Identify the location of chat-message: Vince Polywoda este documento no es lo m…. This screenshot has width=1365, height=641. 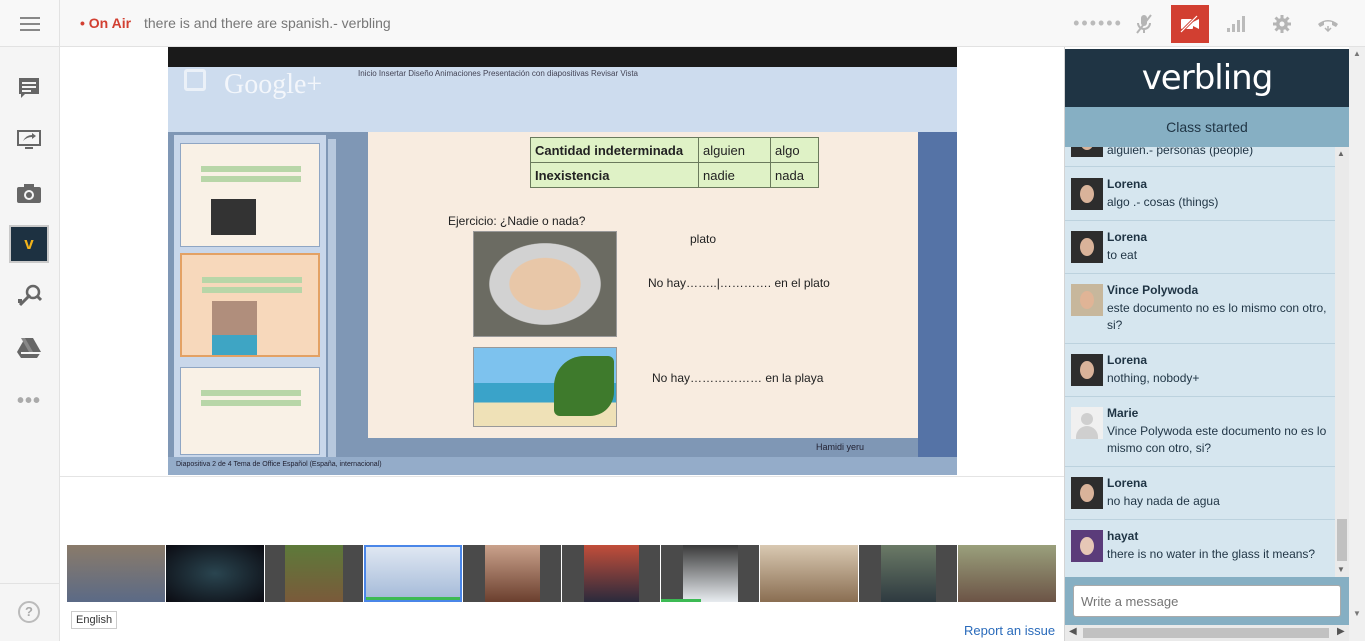
(1200, 309).